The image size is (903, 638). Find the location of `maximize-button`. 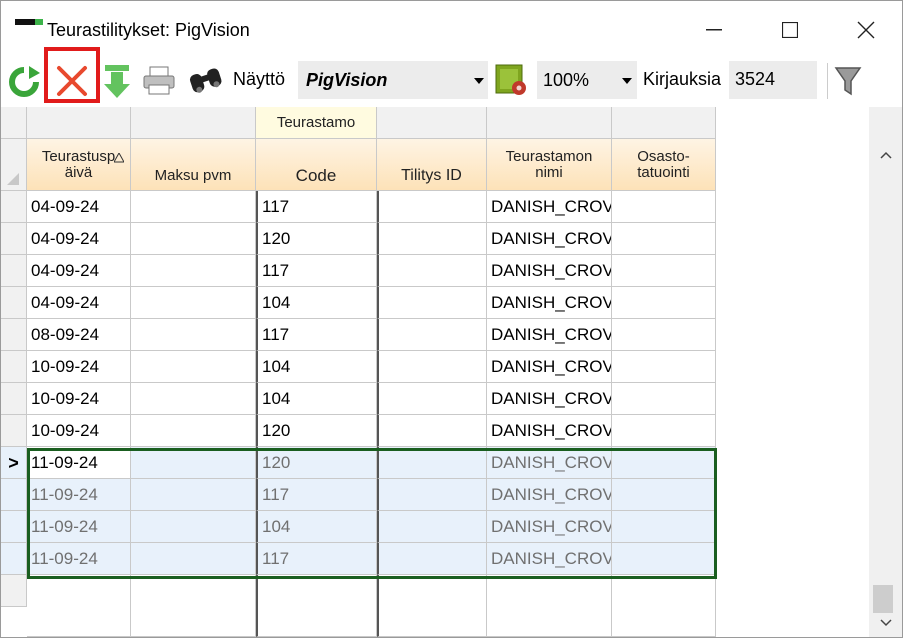

maximize-button is located at coordinates (790, 30).